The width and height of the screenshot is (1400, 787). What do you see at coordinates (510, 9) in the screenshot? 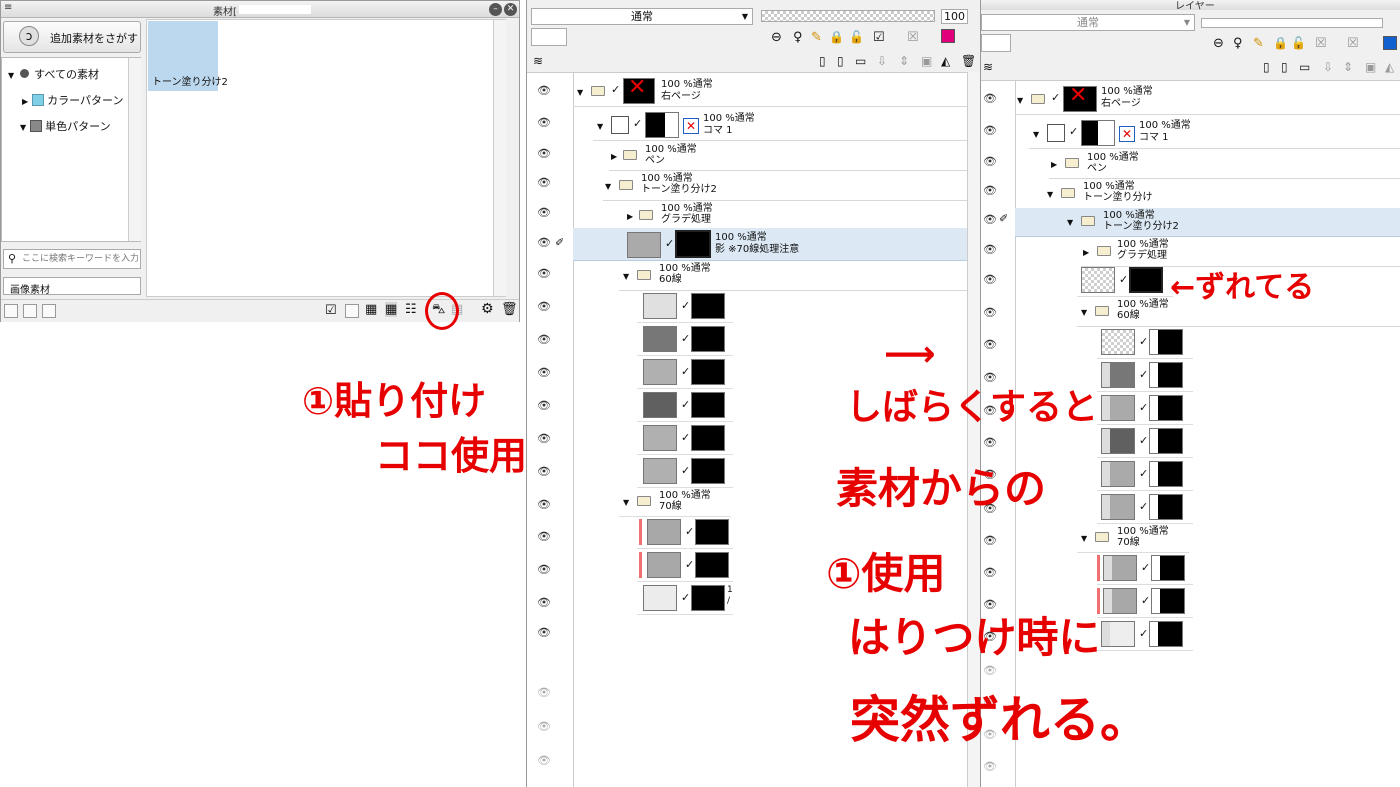
I see `close-icon: ✕` at bounding box center [510, 9].